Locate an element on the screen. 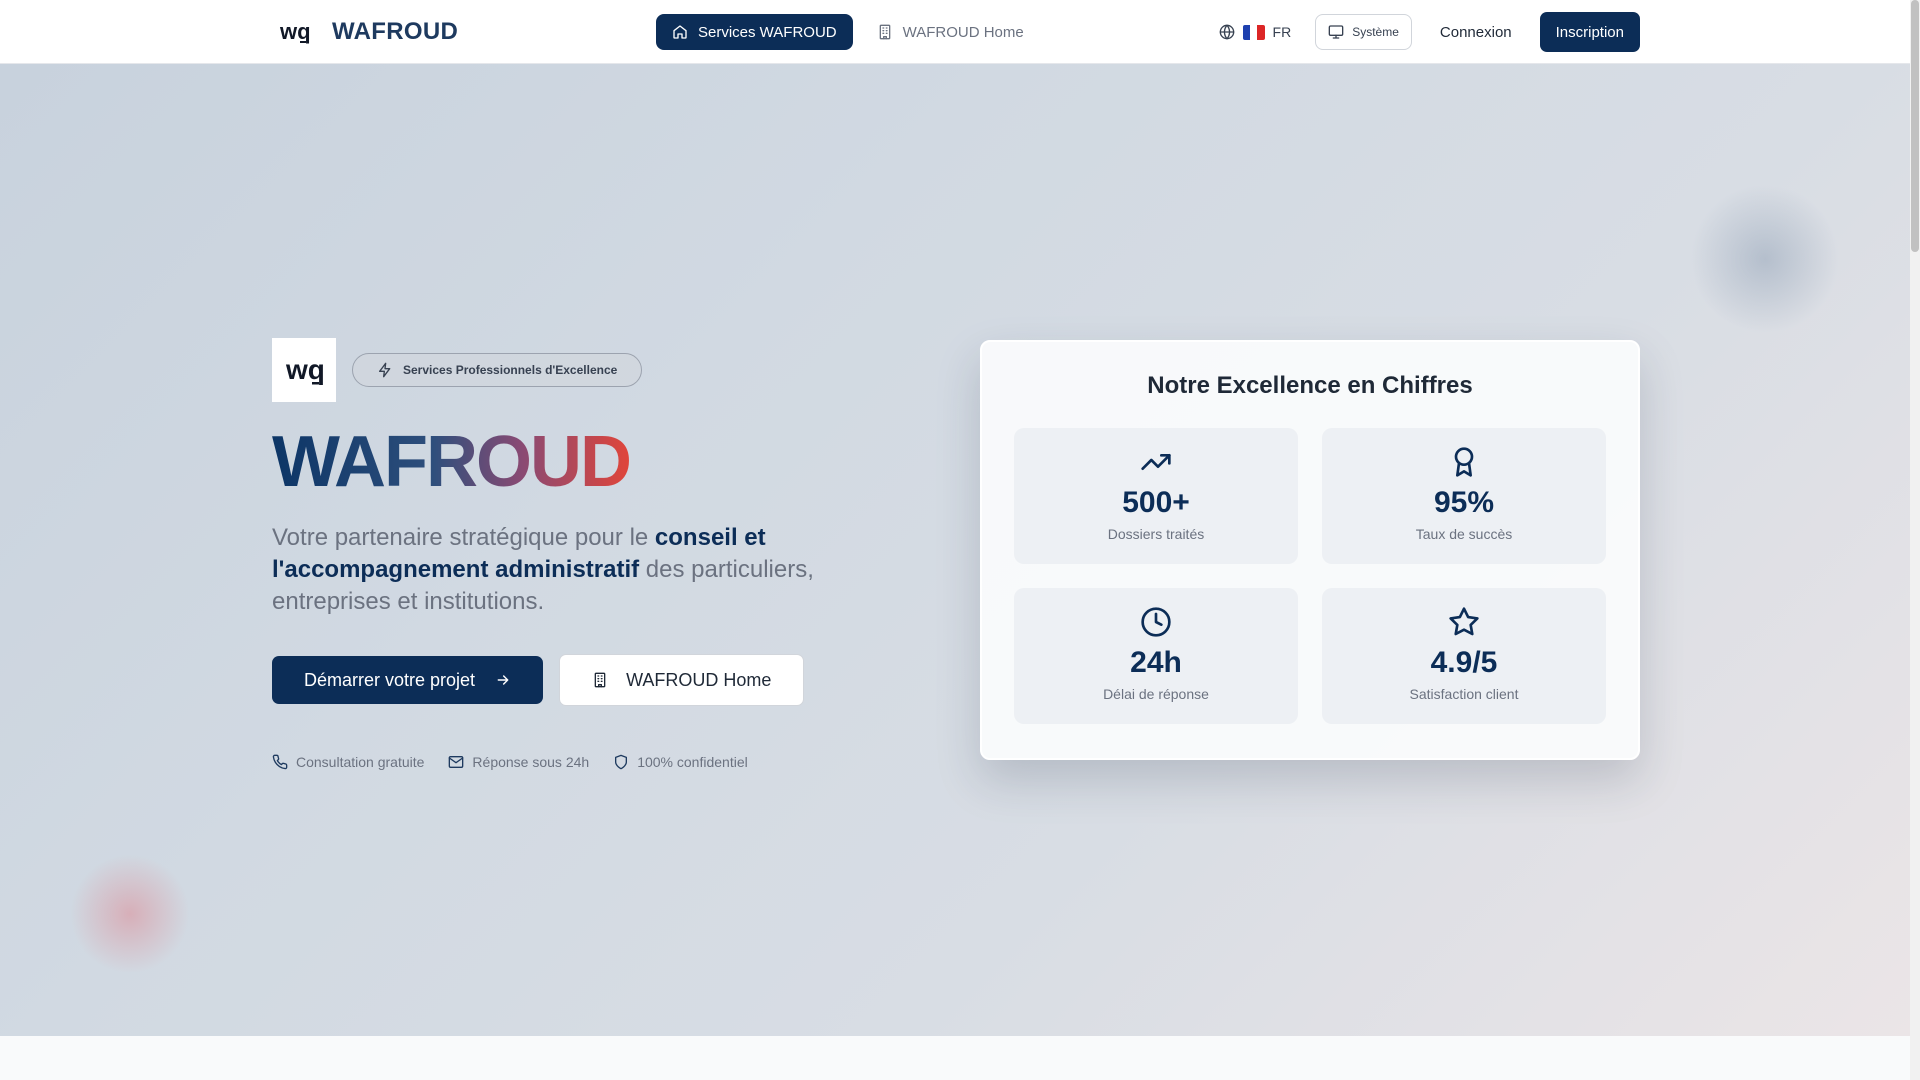 Image resolution: width=1920 pixels, height=1080 pixels. globe-icon is located at coordinates (1226, 32).